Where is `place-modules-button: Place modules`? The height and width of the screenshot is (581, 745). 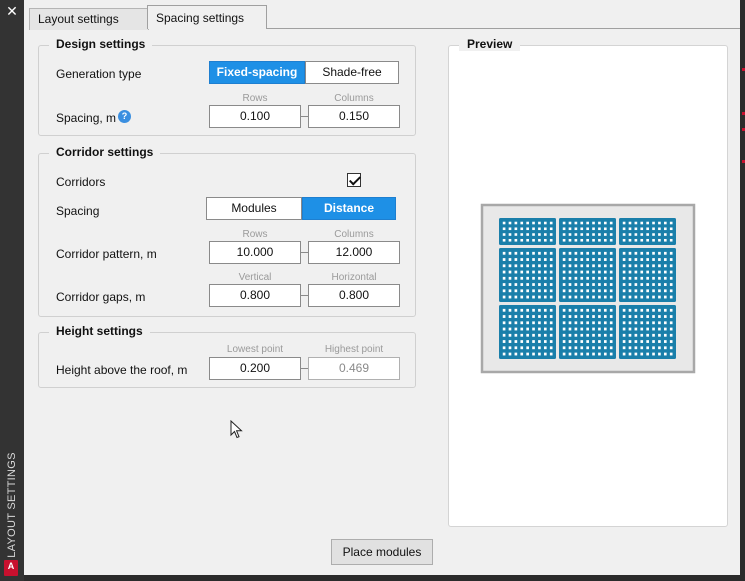 place-modules-button: Place modules is located at coordinates (382, 552).